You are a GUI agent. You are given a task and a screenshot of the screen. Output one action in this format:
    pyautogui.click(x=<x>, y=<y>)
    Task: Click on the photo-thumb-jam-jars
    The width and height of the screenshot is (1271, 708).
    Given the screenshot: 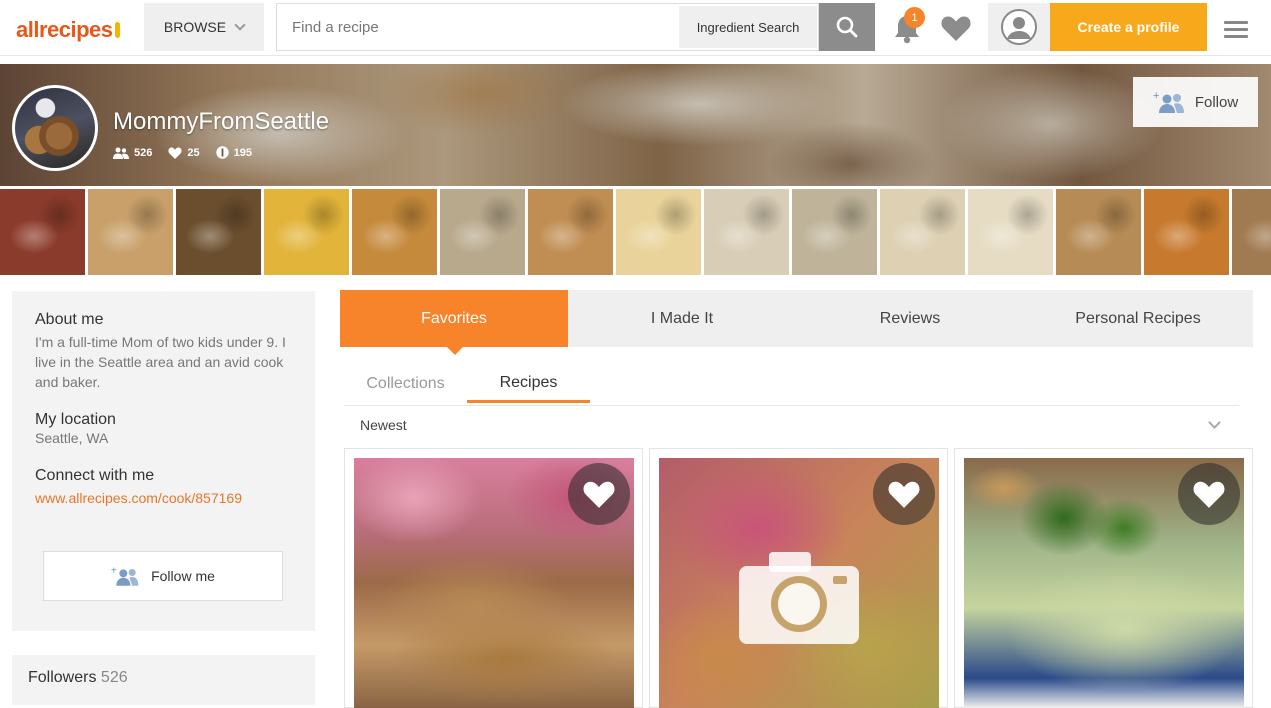 What is the action you would take?
    pyautogui.click(x=42, y=232)
    